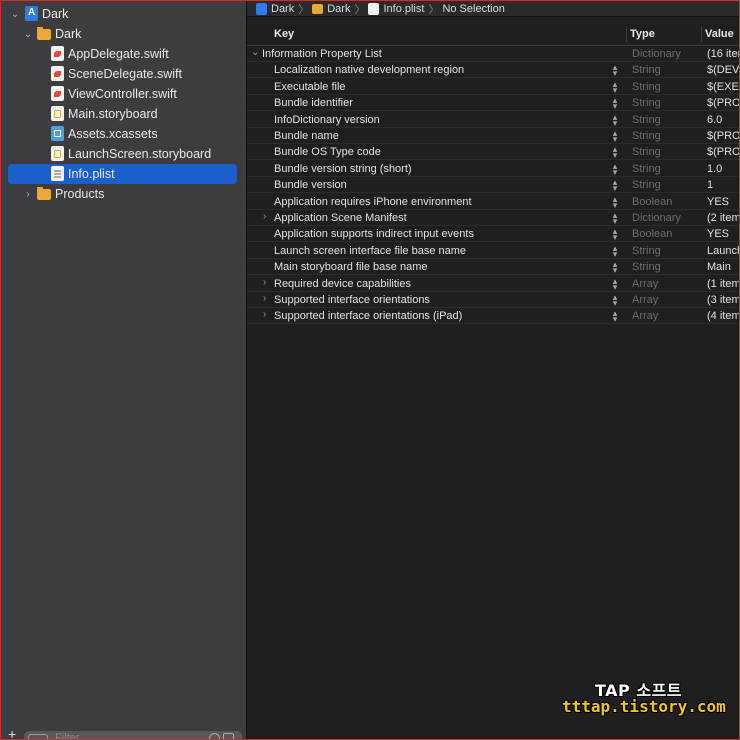  Describe the element at coordinates (123, 54) in the screenshot. I see `nav-item-appdelegate: AppDelegate.swift` at that location.